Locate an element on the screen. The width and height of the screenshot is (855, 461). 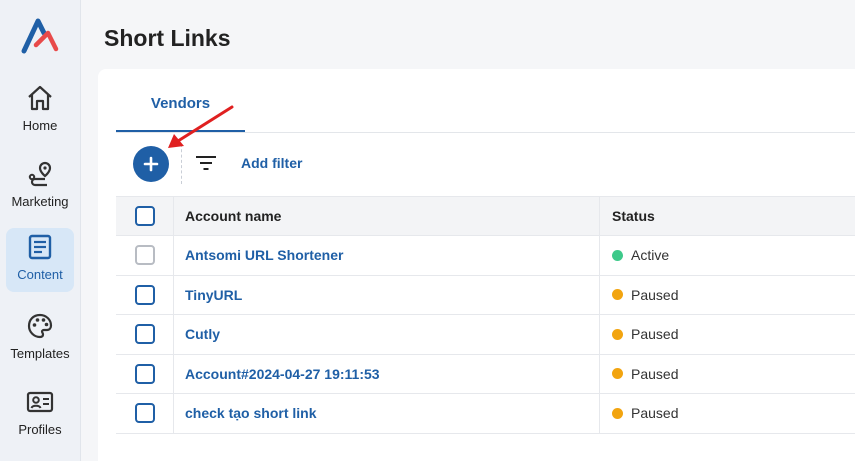
sidebar-item-profiles: Profiles is located at coordinates (40, 415).